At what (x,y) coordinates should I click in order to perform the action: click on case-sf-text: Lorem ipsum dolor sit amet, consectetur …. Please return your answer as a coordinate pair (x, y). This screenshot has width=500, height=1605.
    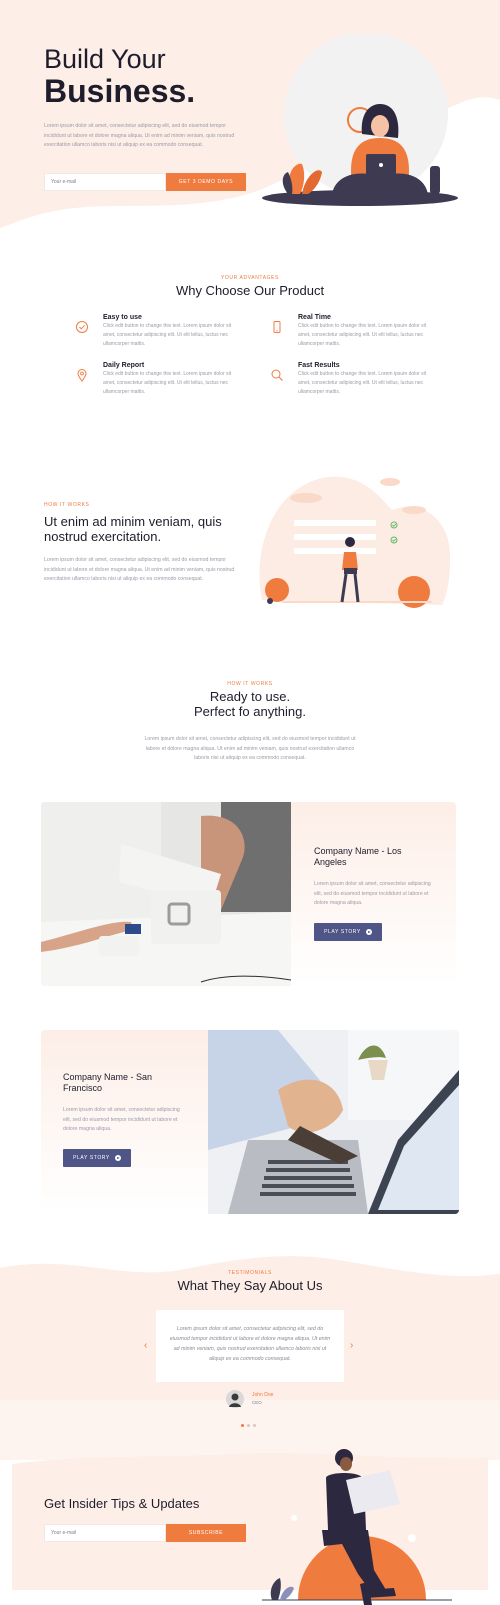
    Looking at the image, I should click on (121, 1119).